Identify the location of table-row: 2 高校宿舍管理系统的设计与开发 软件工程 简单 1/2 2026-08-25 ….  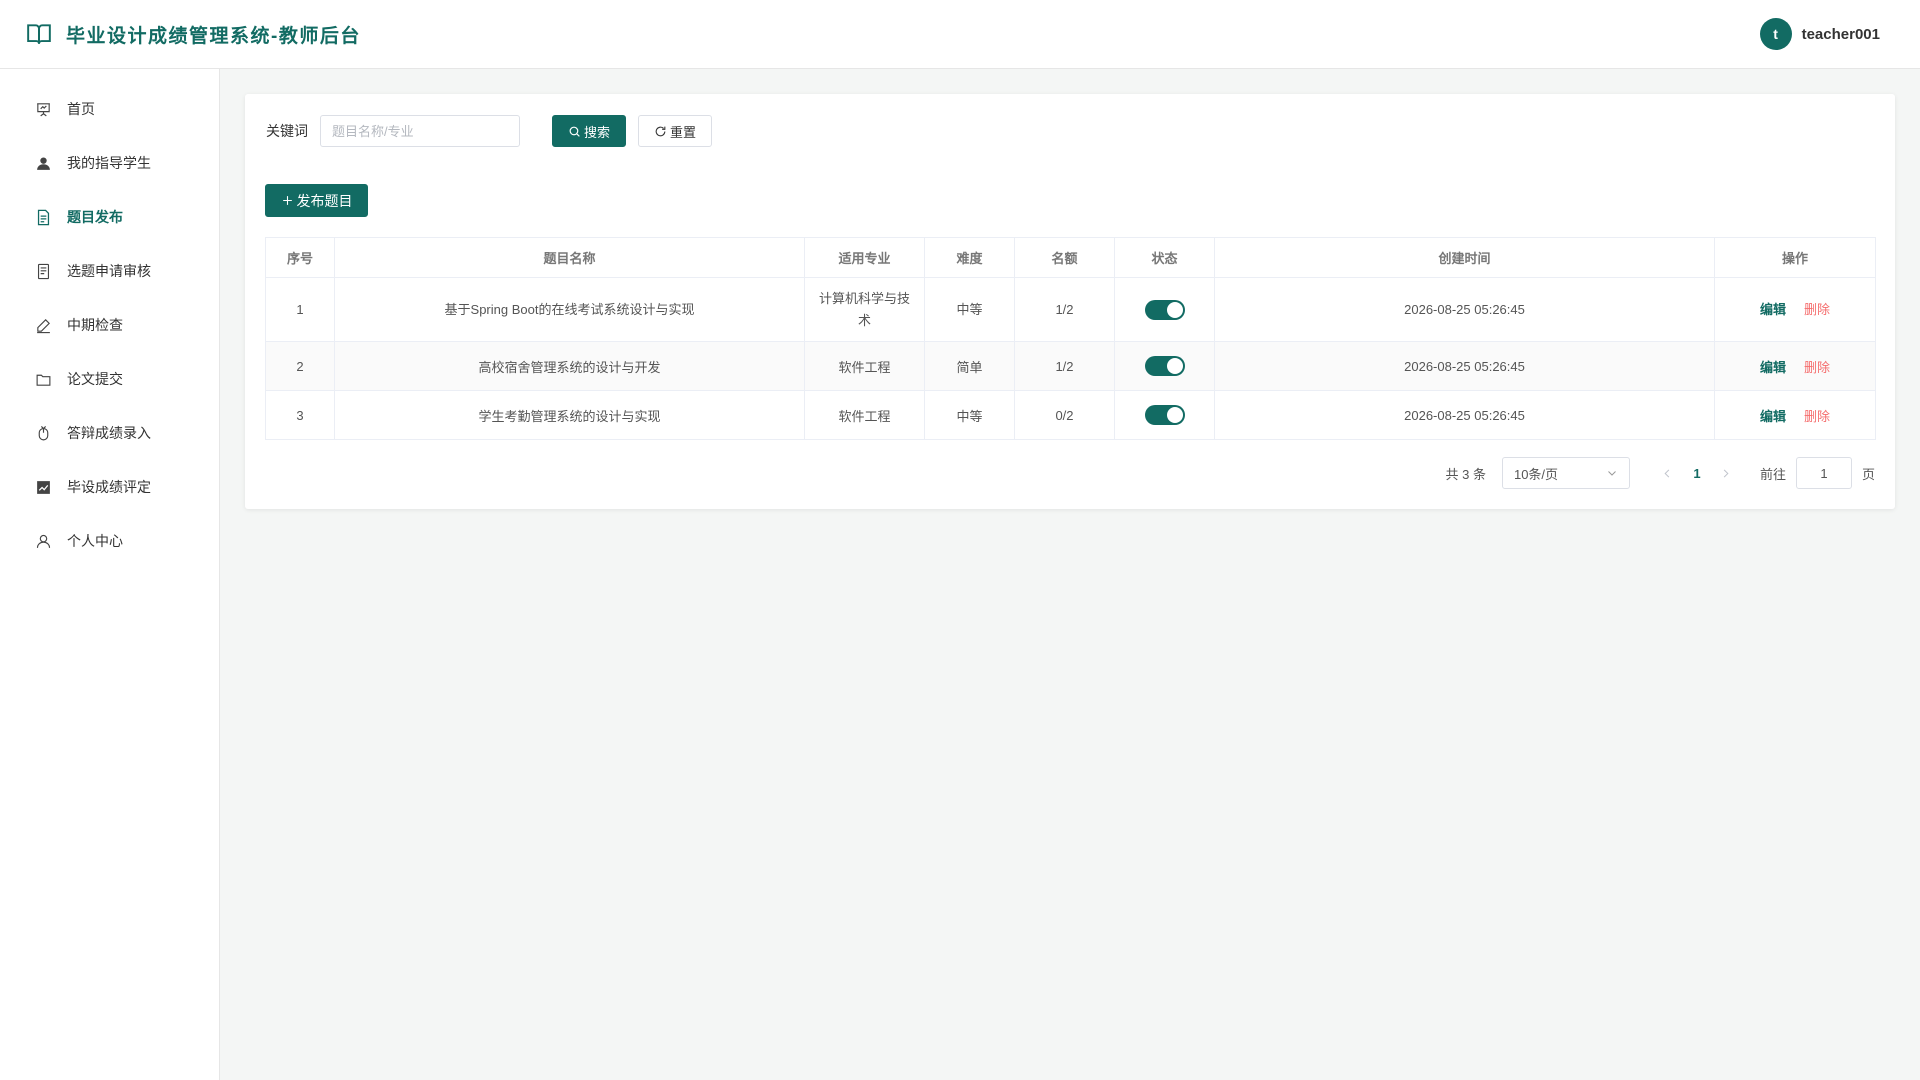
(1070, 366).